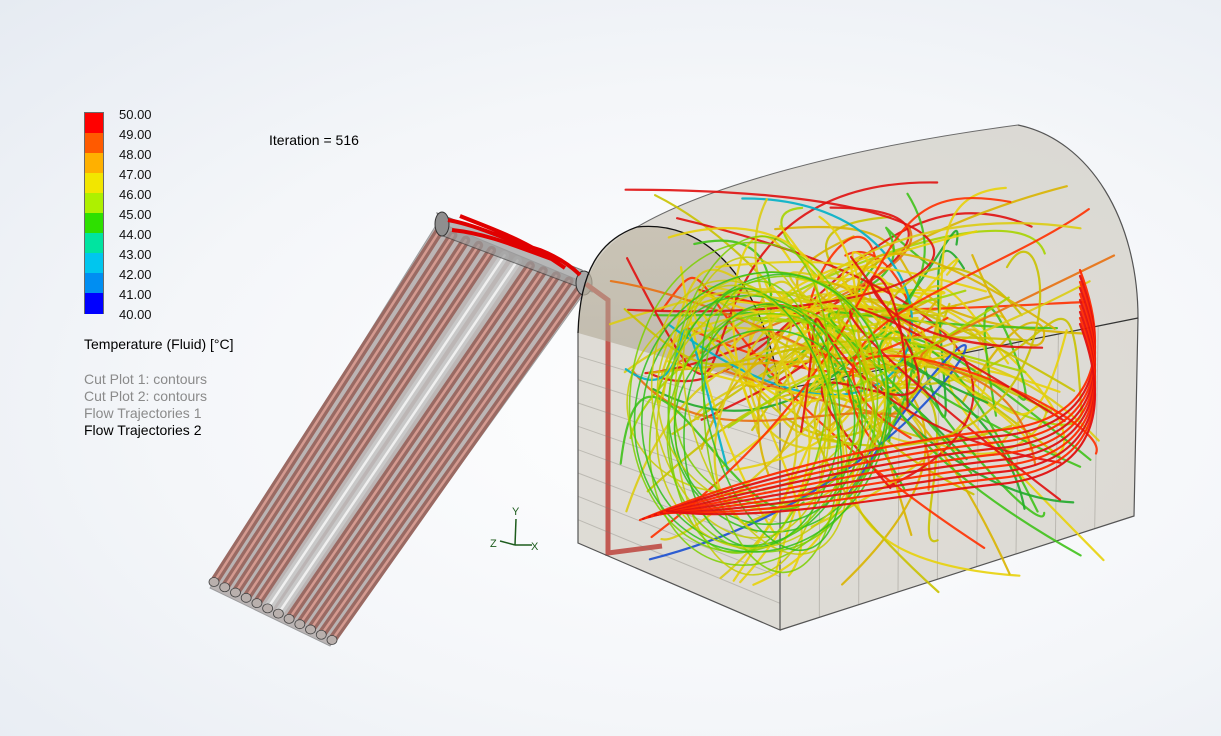  Describe the element at coordinates (145, 379) in the screenshot. I see `plot-list-item: Cut Plot 1: contours` at that location.